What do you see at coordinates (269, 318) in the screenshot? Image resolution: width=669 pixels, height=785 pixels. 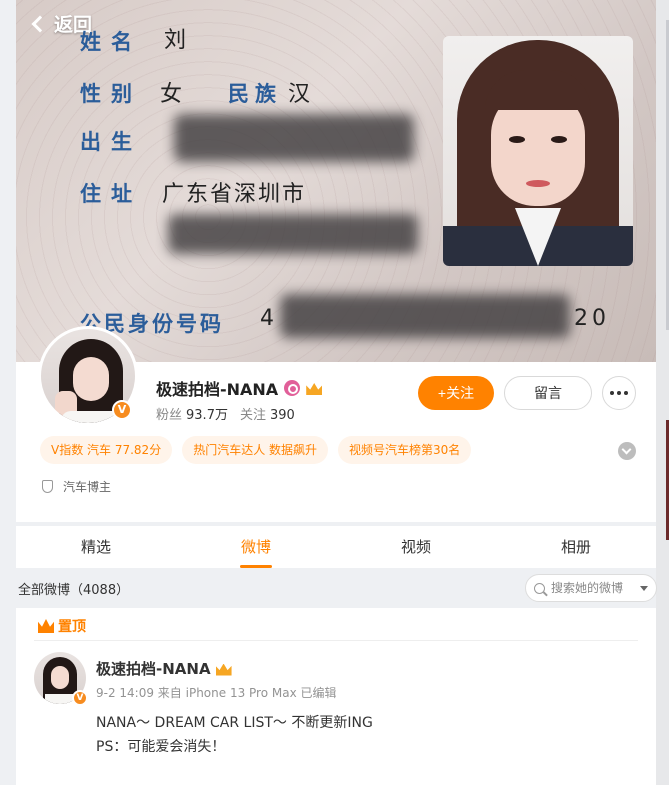 I see `id-number-start: 4` at bounding box center [269, 318].